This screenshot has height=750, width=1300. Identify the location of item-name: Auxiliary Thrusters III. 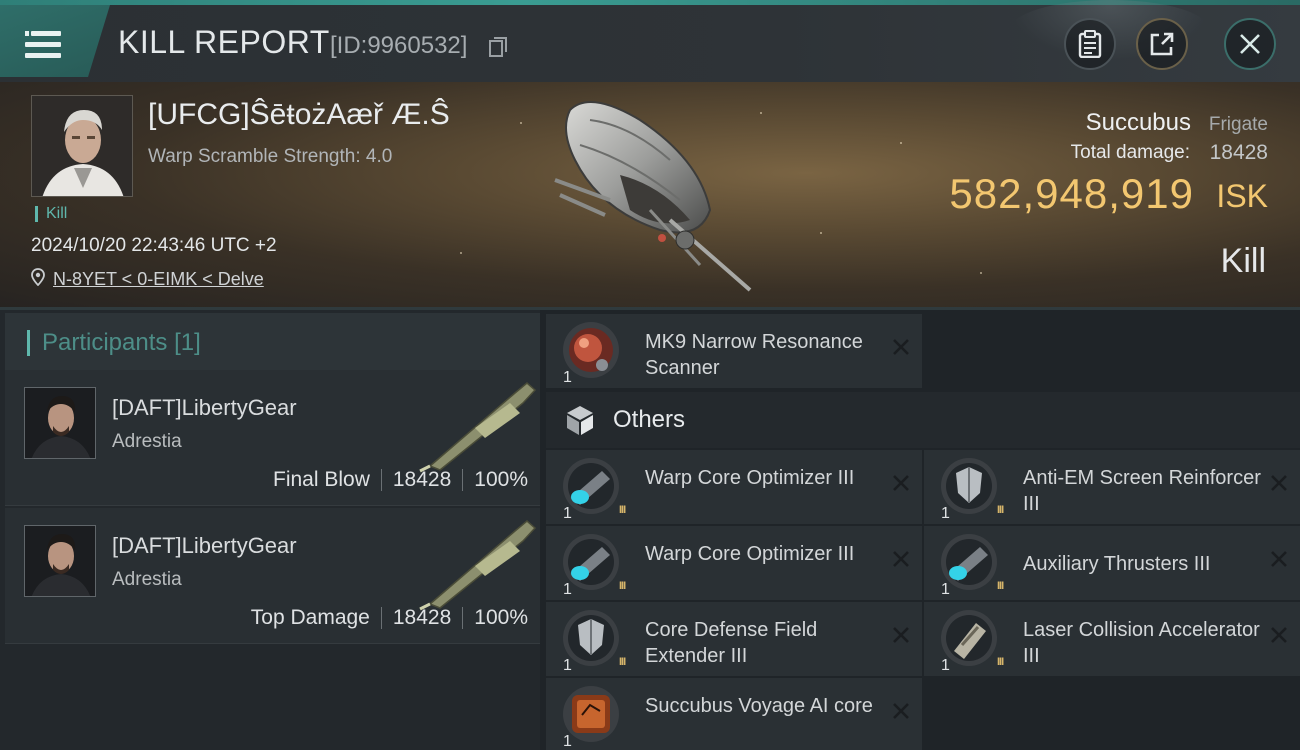
(1117, 564).